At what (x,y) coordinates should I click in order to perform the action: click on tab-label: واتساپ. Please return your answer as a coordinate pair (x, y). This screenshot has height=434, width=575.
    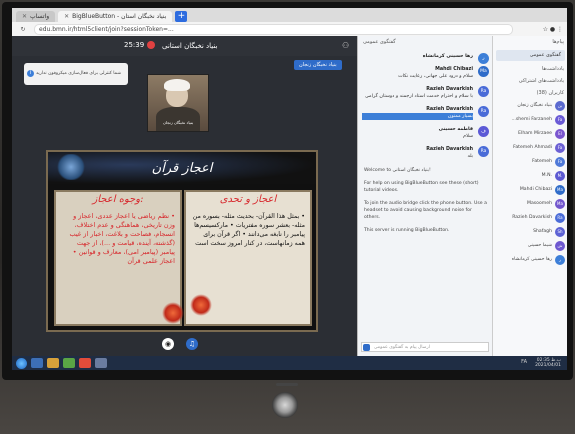
    Looking at the image, I should click on (40, 16).